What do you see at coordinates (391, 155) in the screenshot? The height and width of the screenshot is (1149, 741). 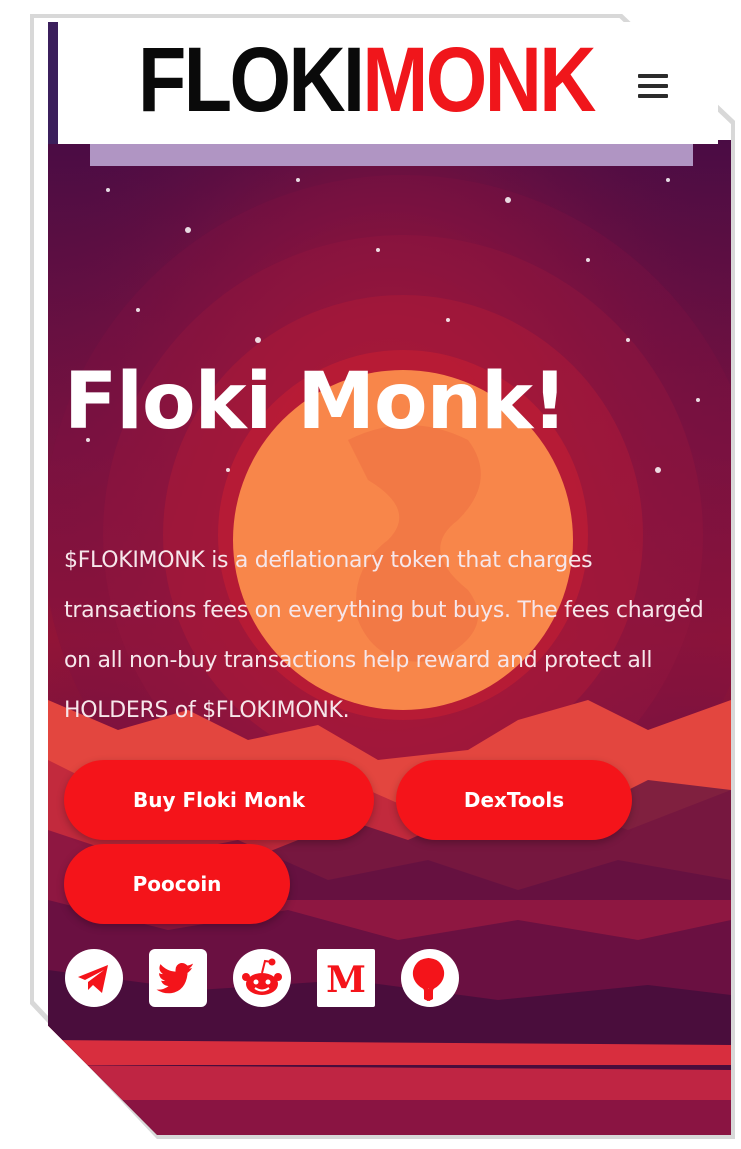 I see `header-strip` at bounding box center [391, 155].